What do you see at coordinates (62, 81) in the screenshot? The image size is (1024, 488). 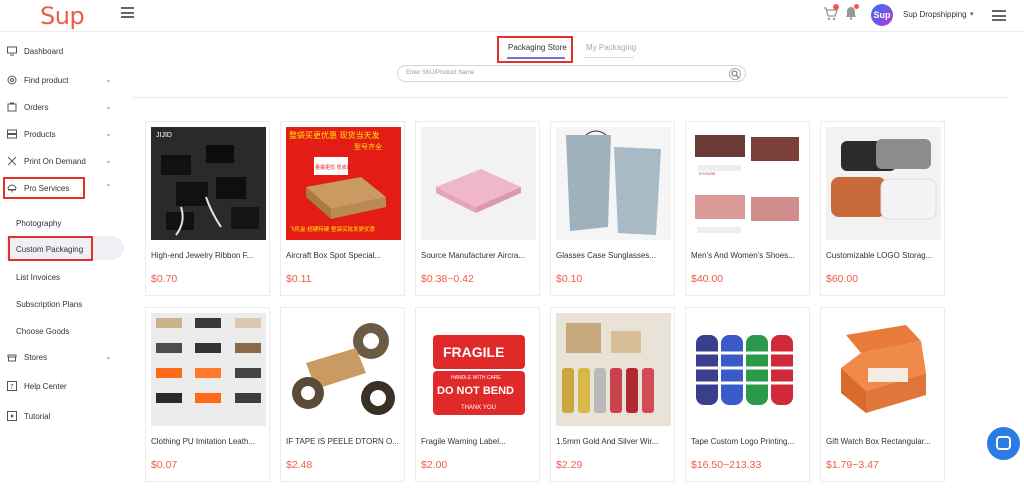 I see `sidebar-item-find-product: Find product ⌄` at bounding box center [62, 81].